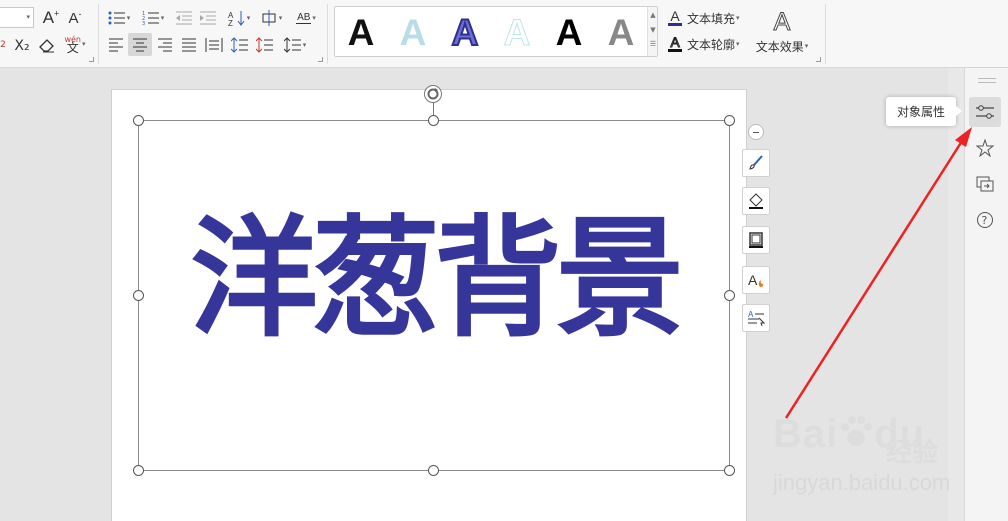 The height and width of the screenshot is (521, 1008). I want to click on spacing-icon, so click(269, 18).